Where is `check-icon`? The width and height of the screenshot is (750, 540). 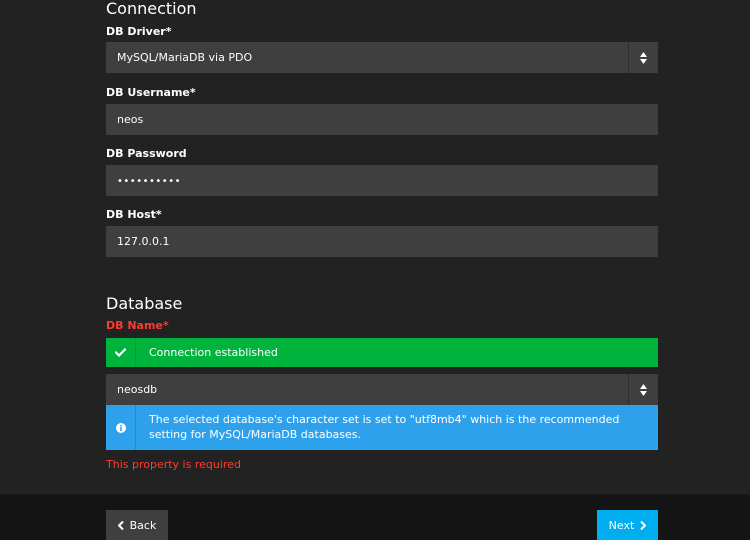 check-icon is located at coordinates (121, 352).